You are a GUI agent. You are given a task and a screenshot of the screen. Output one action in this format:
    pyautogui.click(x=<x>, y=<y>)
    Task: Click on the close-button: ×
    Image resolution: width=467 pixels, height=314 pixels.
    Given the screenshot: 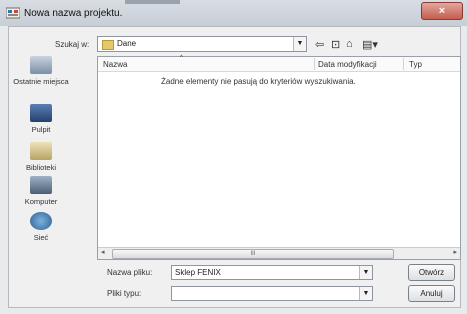 What is the action you would take?
    pyautogui.click(x=442, y=11)
    